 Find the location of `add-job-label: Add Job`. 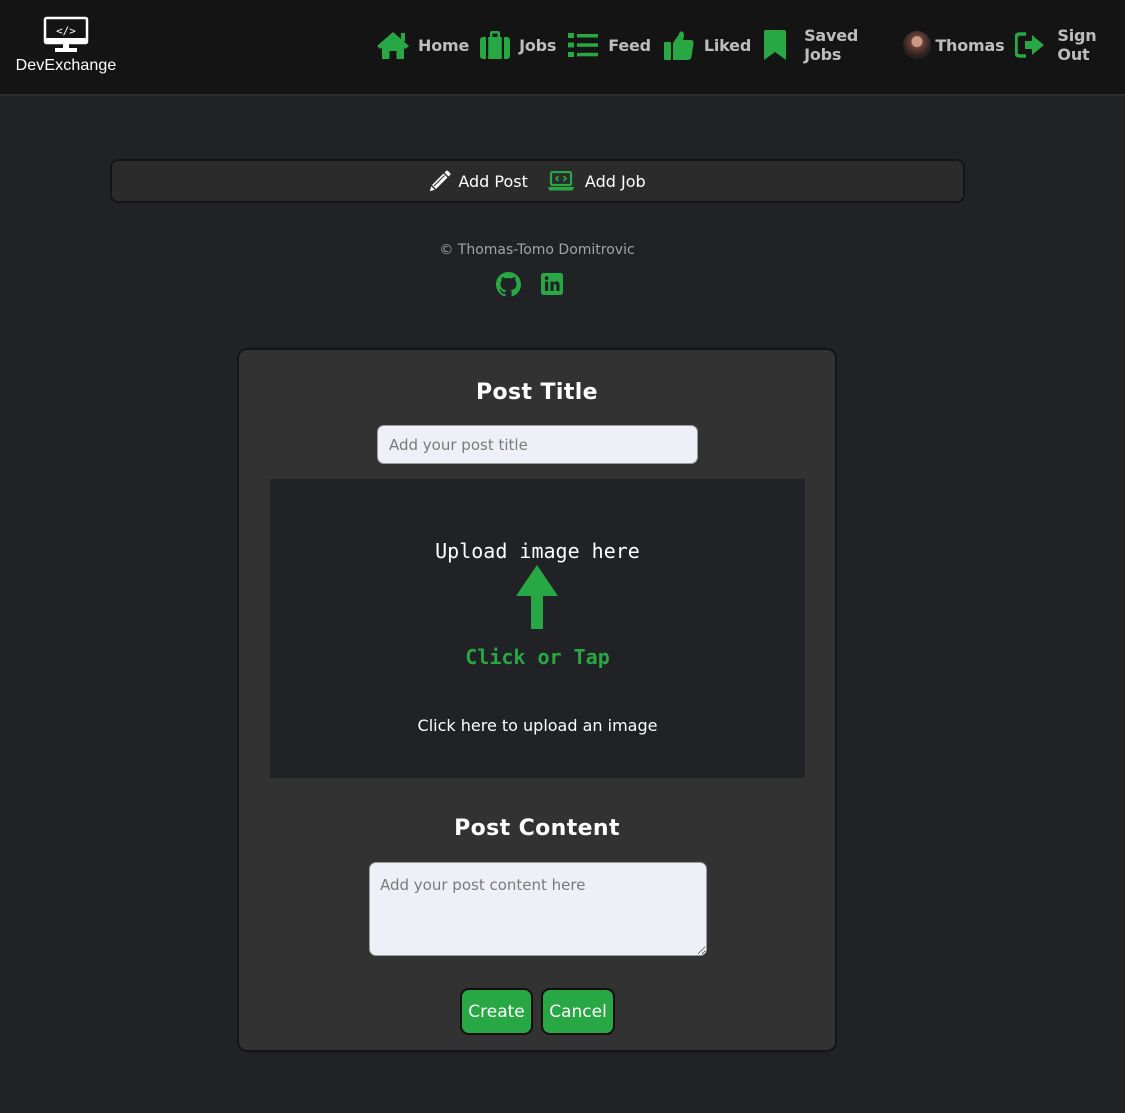

add-job-label: Add Job is located at coordinates (615, 181).